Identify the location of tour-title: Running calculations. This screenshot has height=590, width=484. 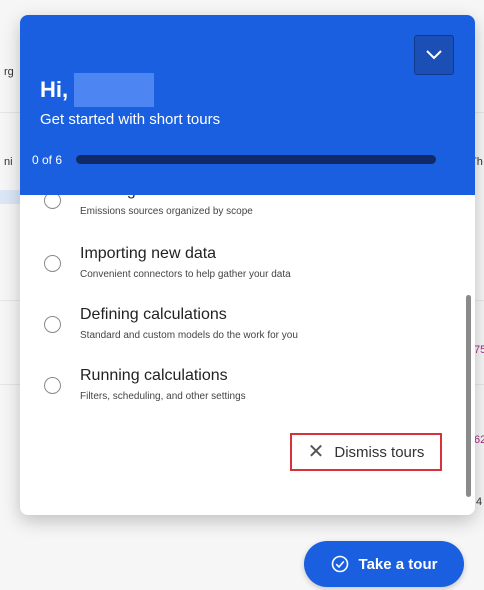
(154, 375).